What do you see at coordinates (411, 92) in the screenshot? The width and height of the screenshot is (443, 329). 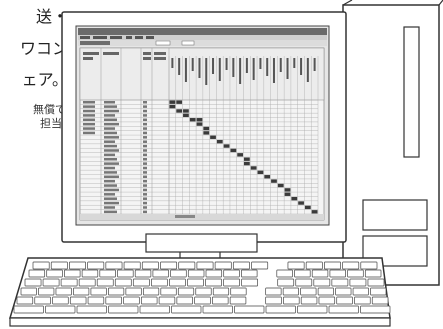 I see `drive-slot` at bounding box center [411, 92].